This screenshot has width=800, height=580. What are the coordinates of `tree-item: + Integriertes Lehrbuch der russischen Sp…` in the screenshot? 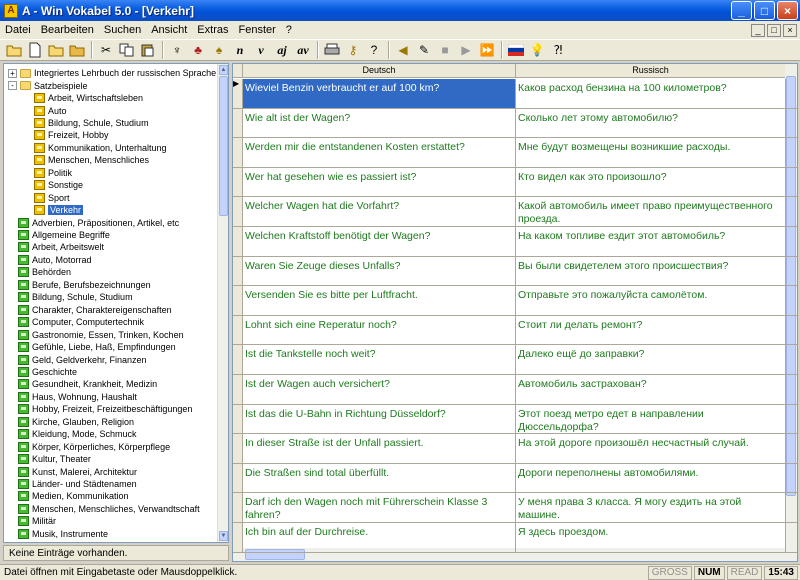 It's located at (112, 73).